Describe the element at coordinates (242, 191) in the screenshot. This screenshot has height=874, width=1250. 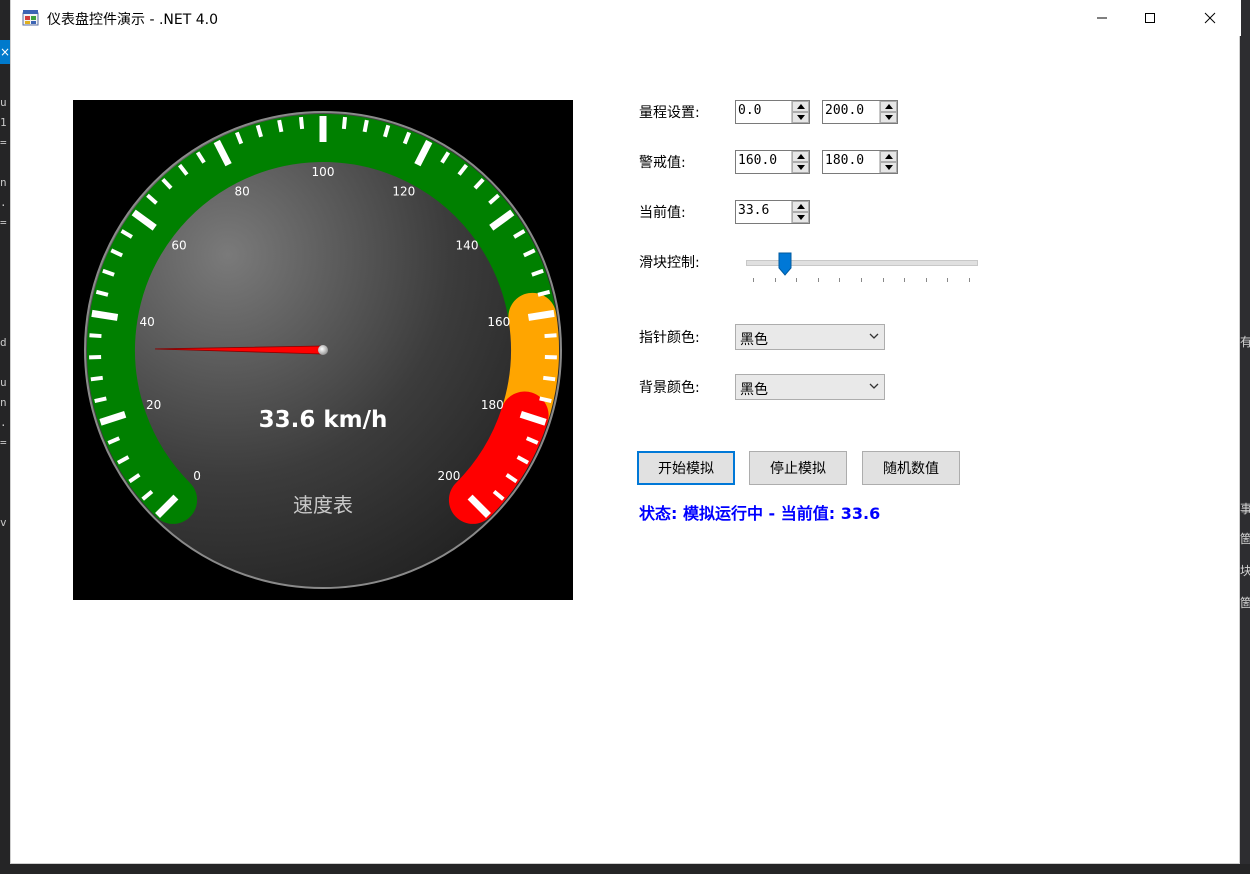
I see `scale-label: 80` at that location.